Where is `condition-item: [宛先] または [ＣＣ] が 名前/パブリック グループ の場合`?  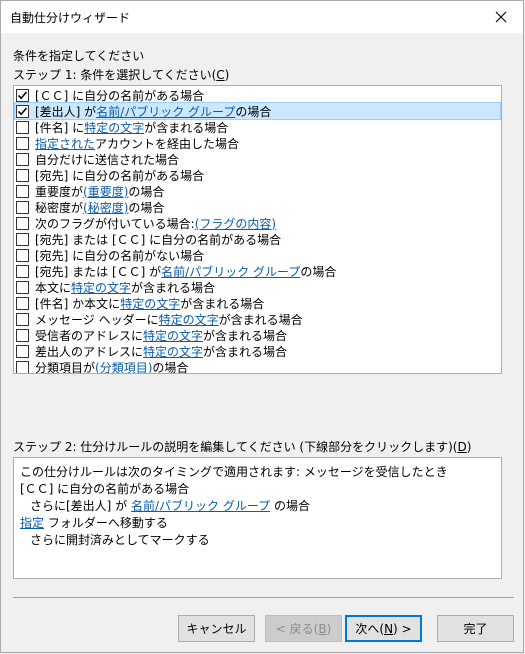
condition-item: [宛先] または [ＣＣ] が 名前/パブリック グループ の場合 is located at coordinates (257, 271).